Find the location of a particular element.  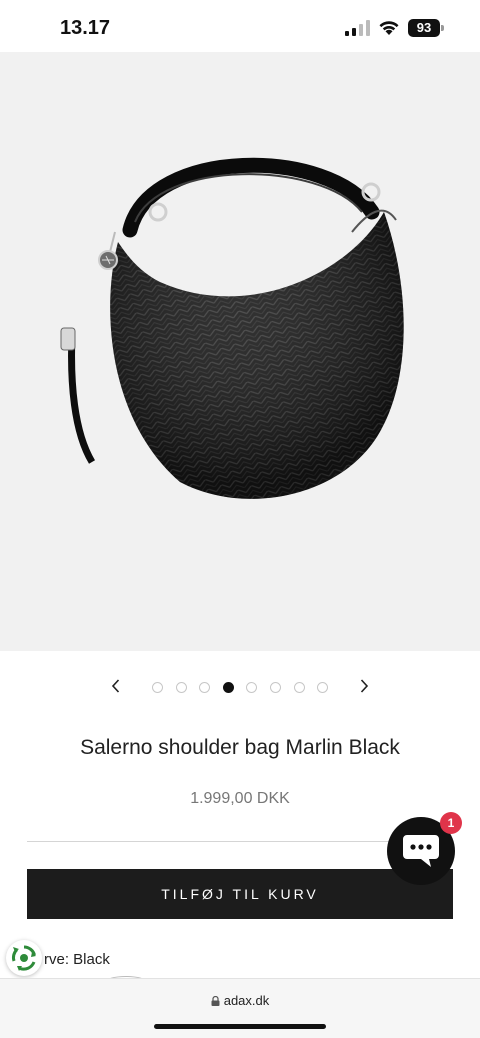

previous-image-button is located at coordinates (116, 686).